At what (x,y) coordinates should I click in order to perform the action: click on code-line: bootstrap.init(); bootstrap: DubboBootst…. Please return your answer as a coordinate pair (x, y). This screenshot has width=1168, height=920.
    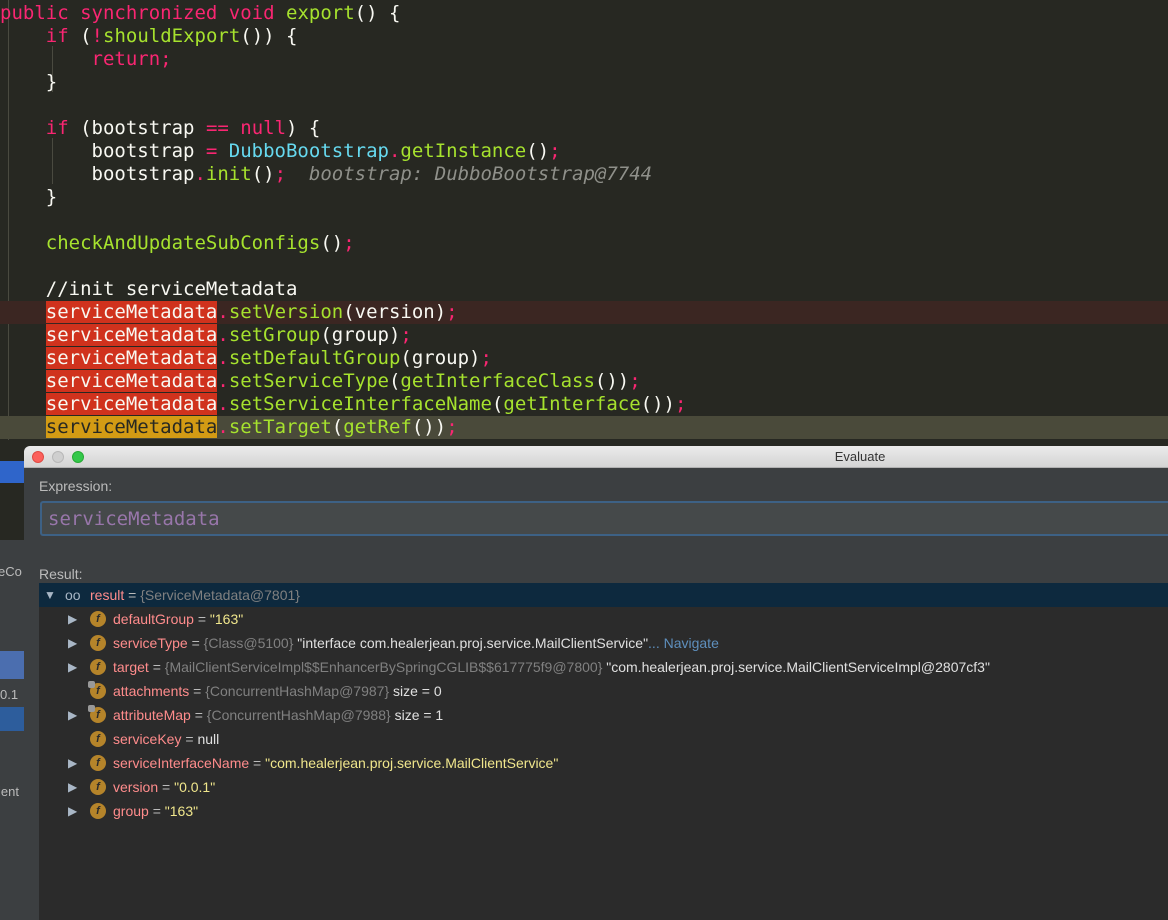
    Looking at the image, I should click on (584, 174).